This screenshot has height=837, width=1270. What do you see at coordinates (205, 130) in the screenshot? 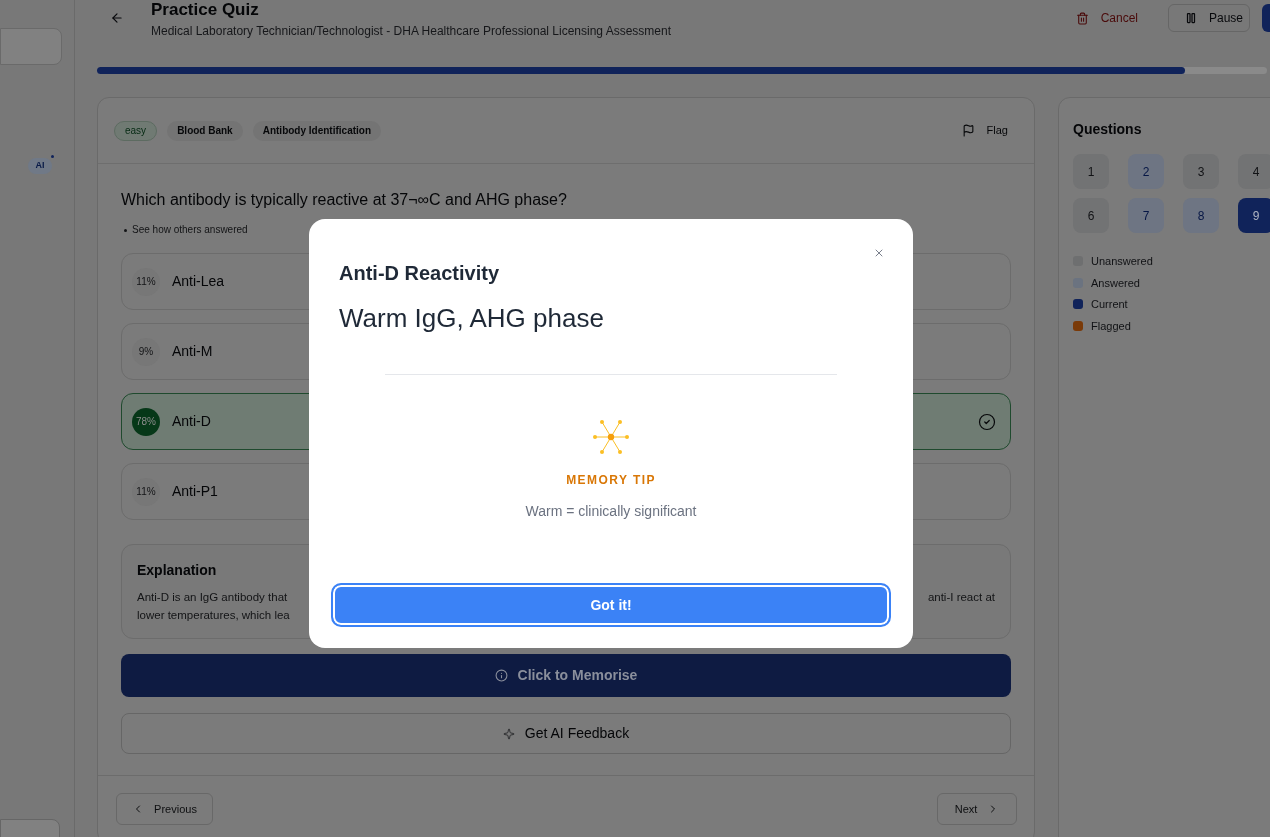
I see `topic-tag: Blood Bank` at bounding box center [205, 130].